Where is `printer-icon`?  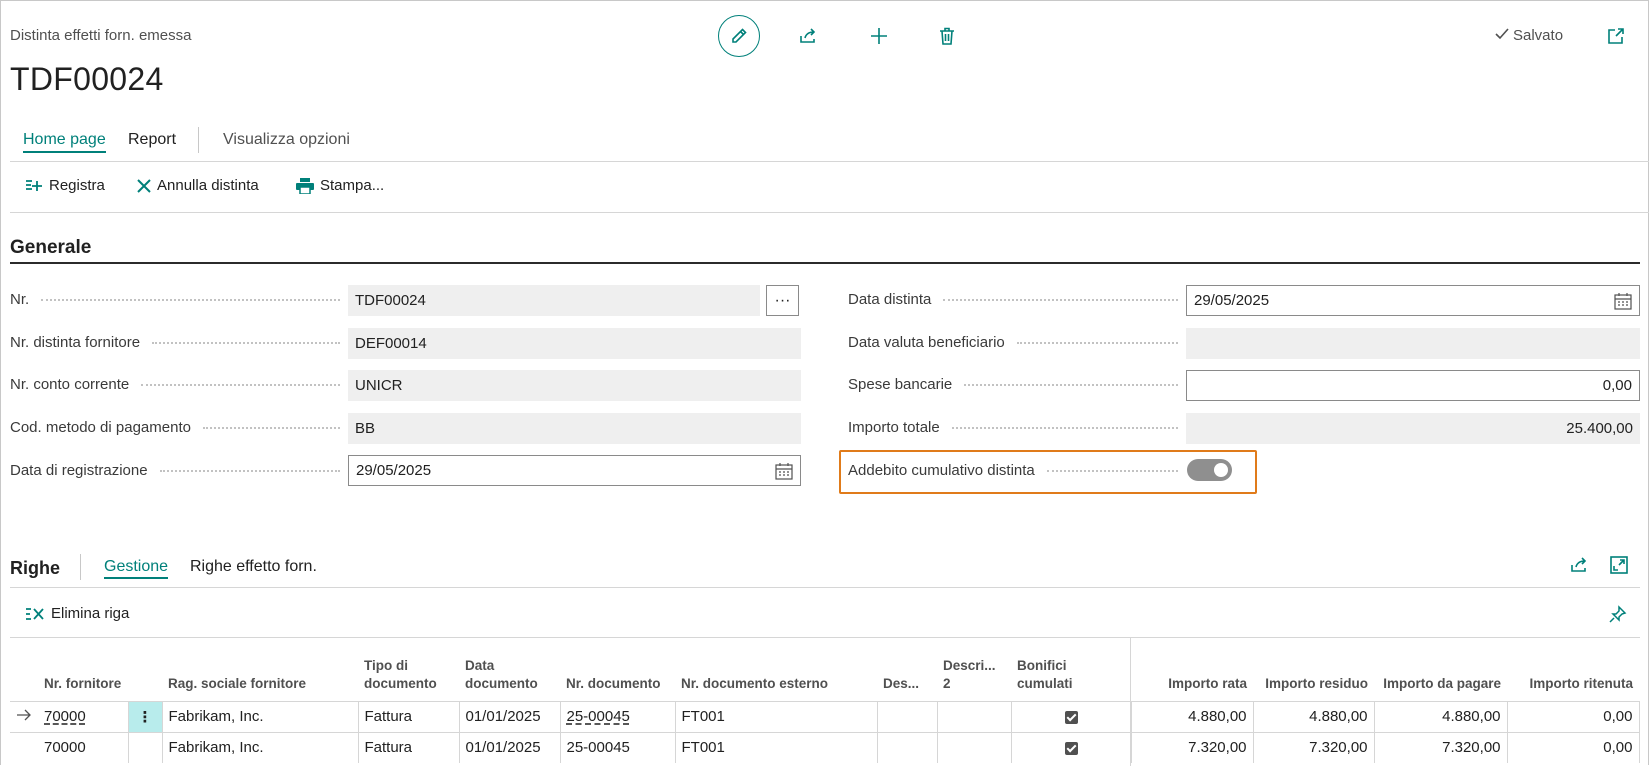 printer-icon is located at coordinates (305, 185).